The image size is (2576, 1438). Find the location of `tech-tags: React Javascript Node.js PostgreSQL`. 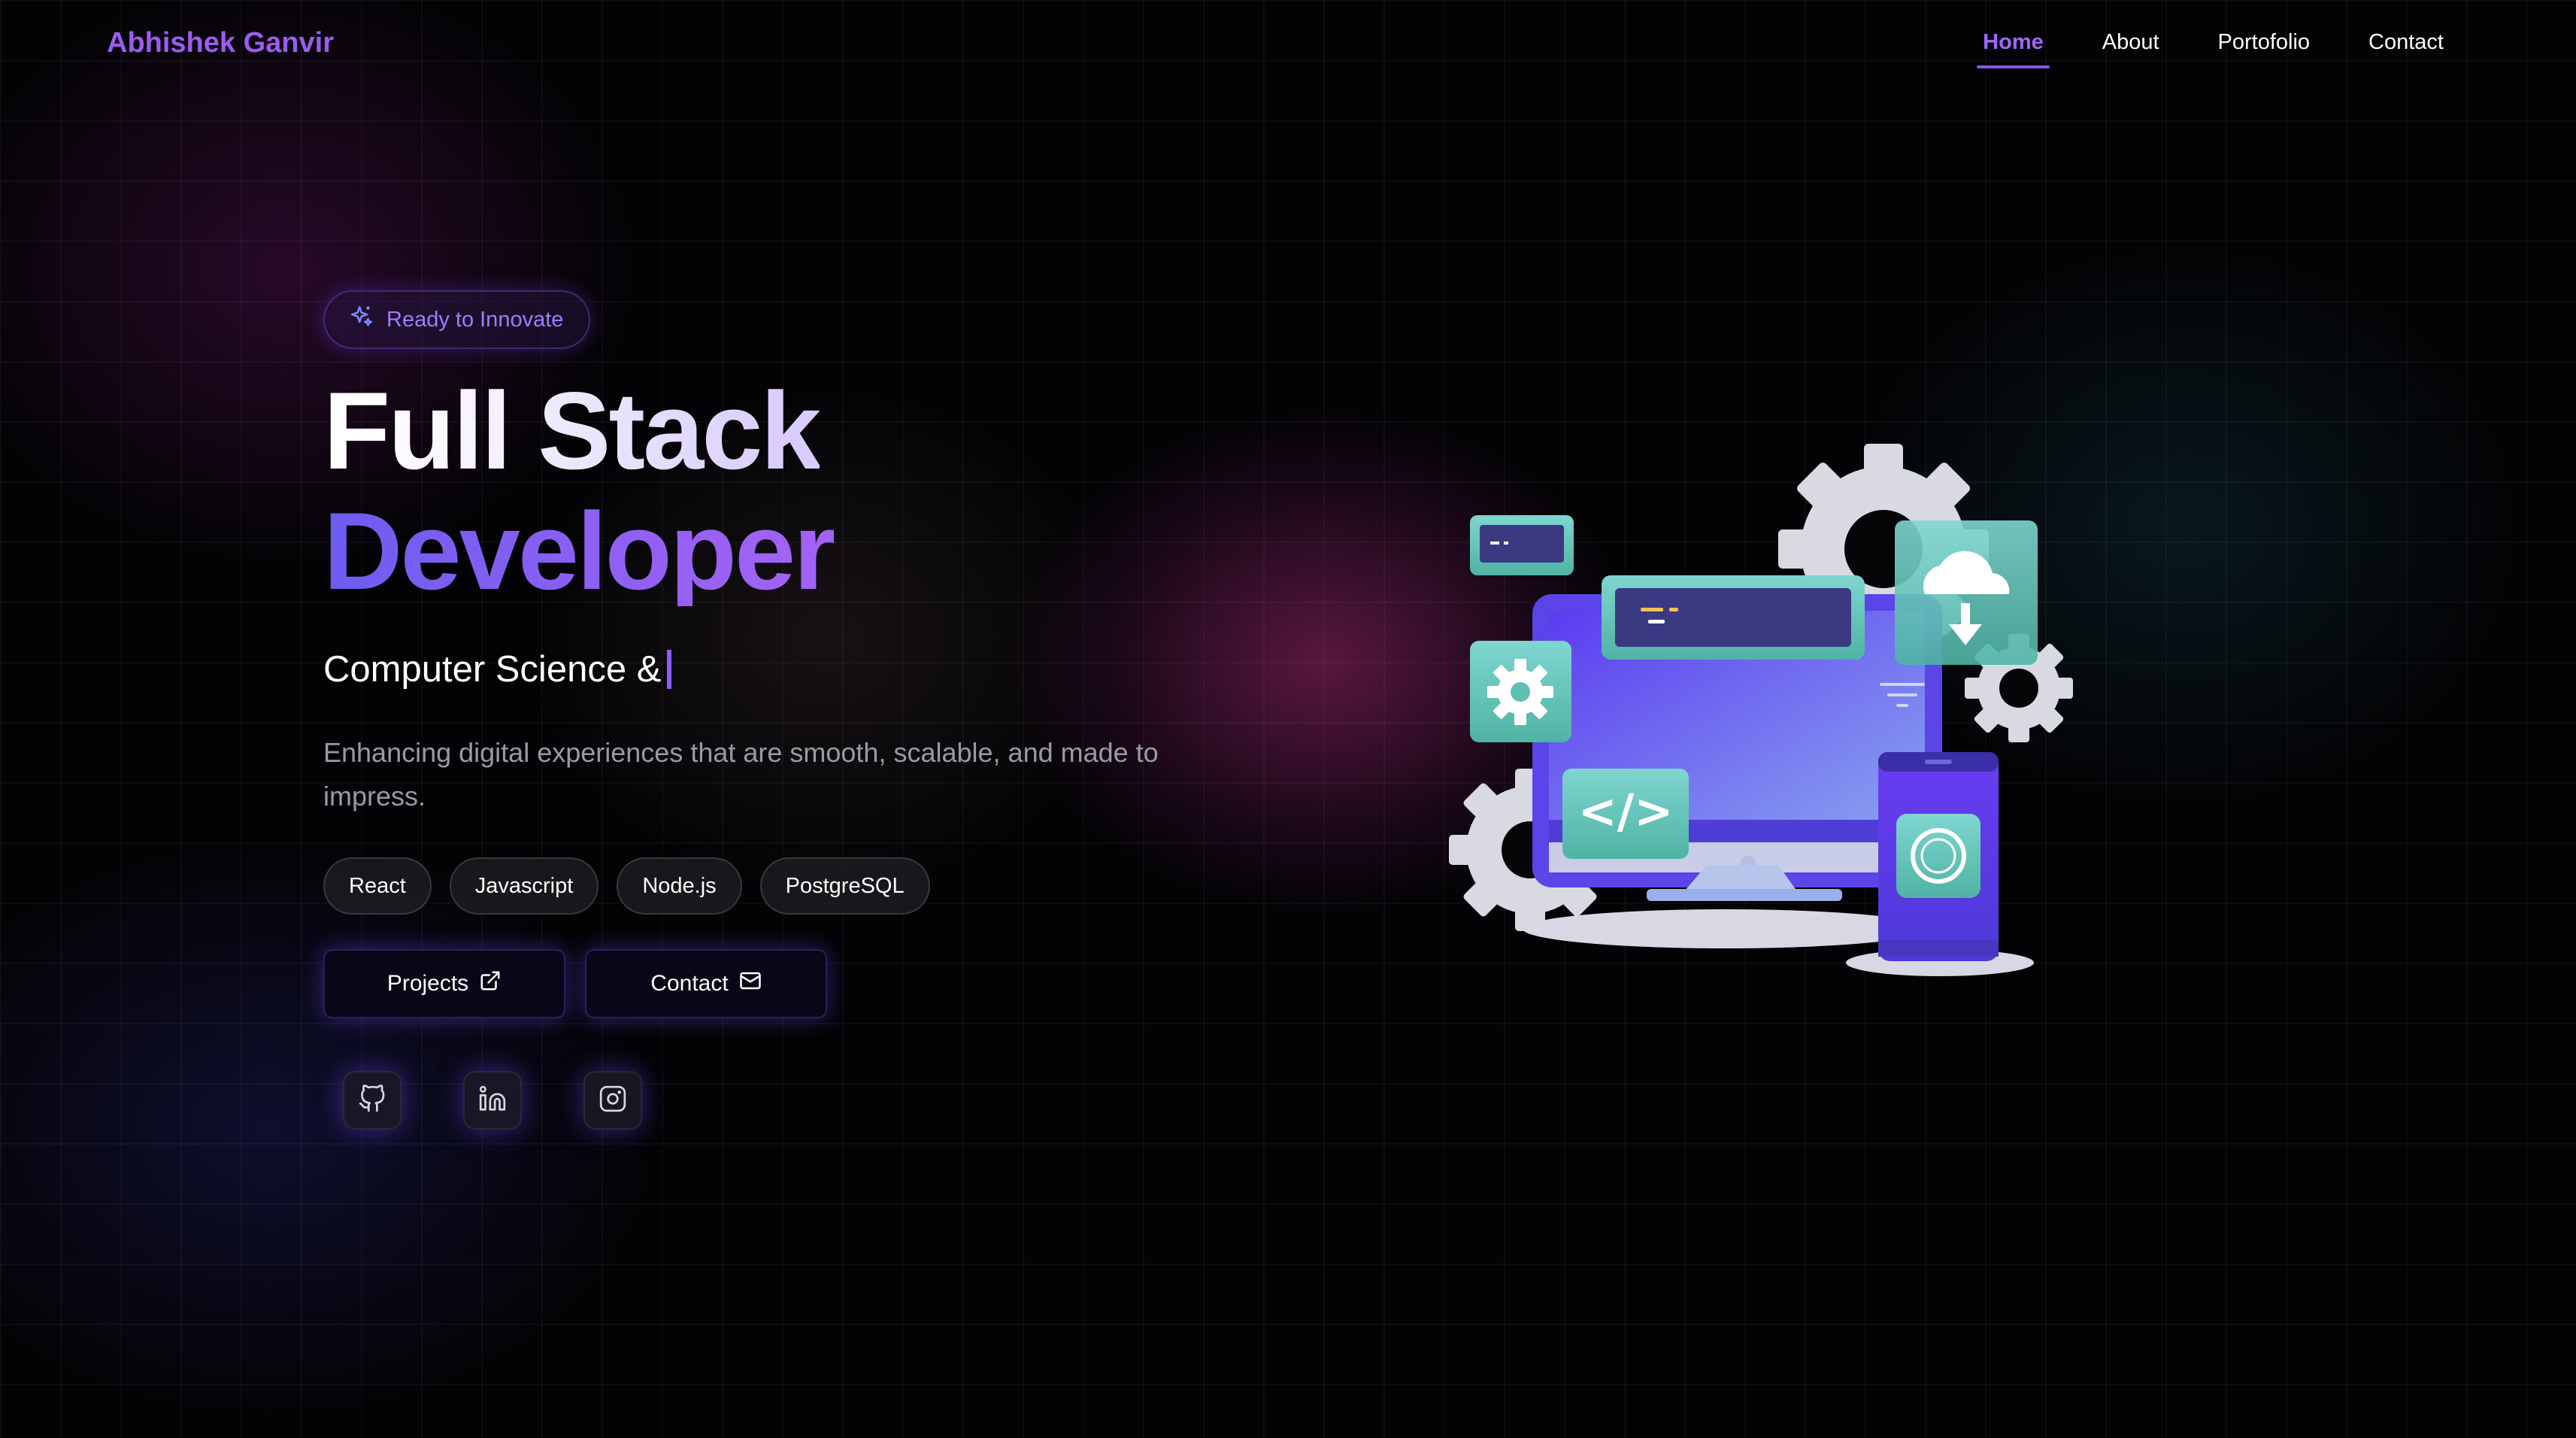

tech-tags: React Javascript Node.js PostgreSQL is located at coordinates (626, 886).